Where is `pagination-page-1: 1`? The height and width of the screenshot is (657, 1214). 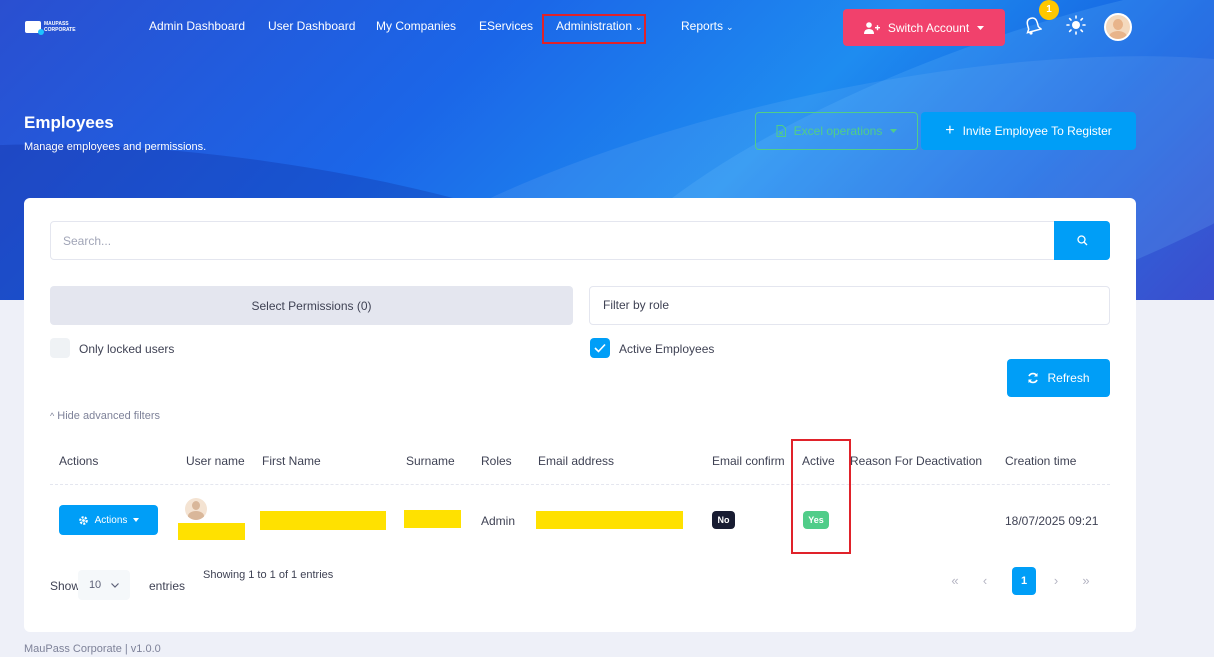
pagination-page-1: 1 is located at coordinates (1024, 581).